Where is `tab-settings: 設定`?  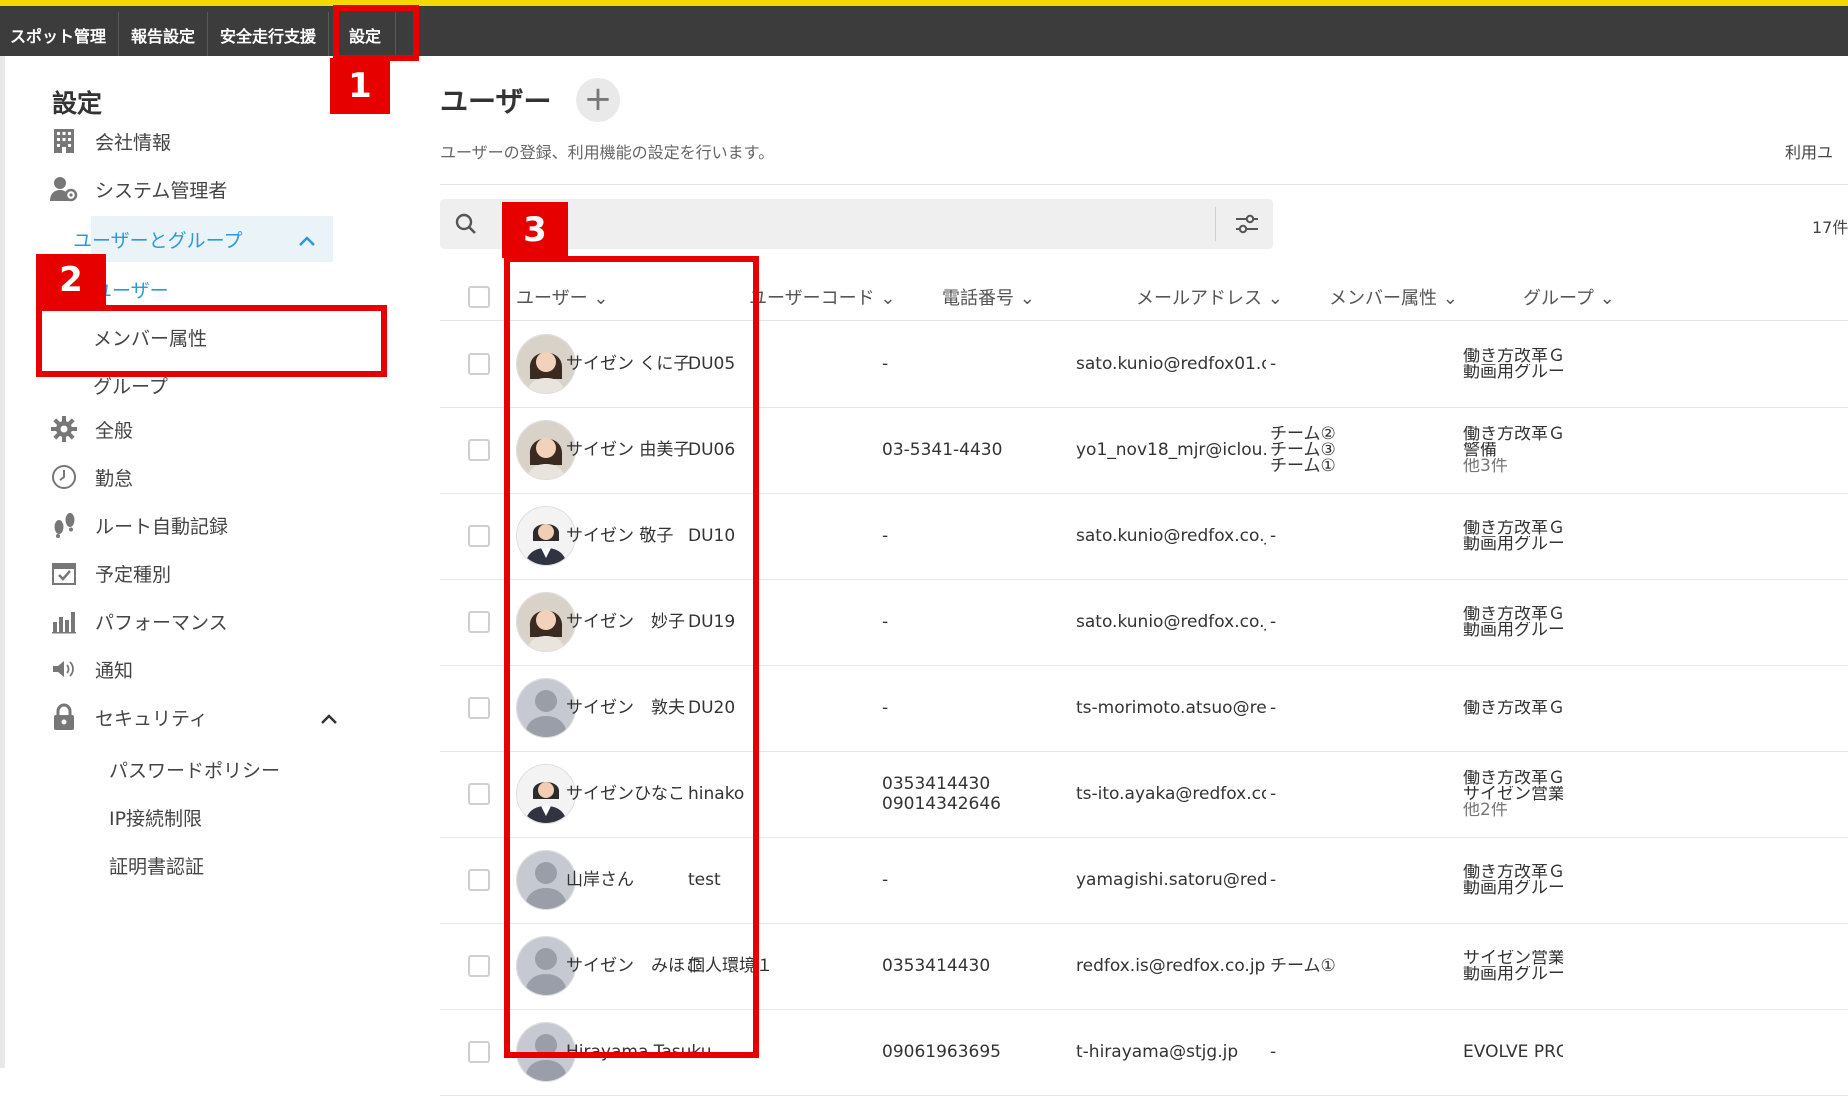 tab-settings: 設定 is located at coordinates (363, 37).